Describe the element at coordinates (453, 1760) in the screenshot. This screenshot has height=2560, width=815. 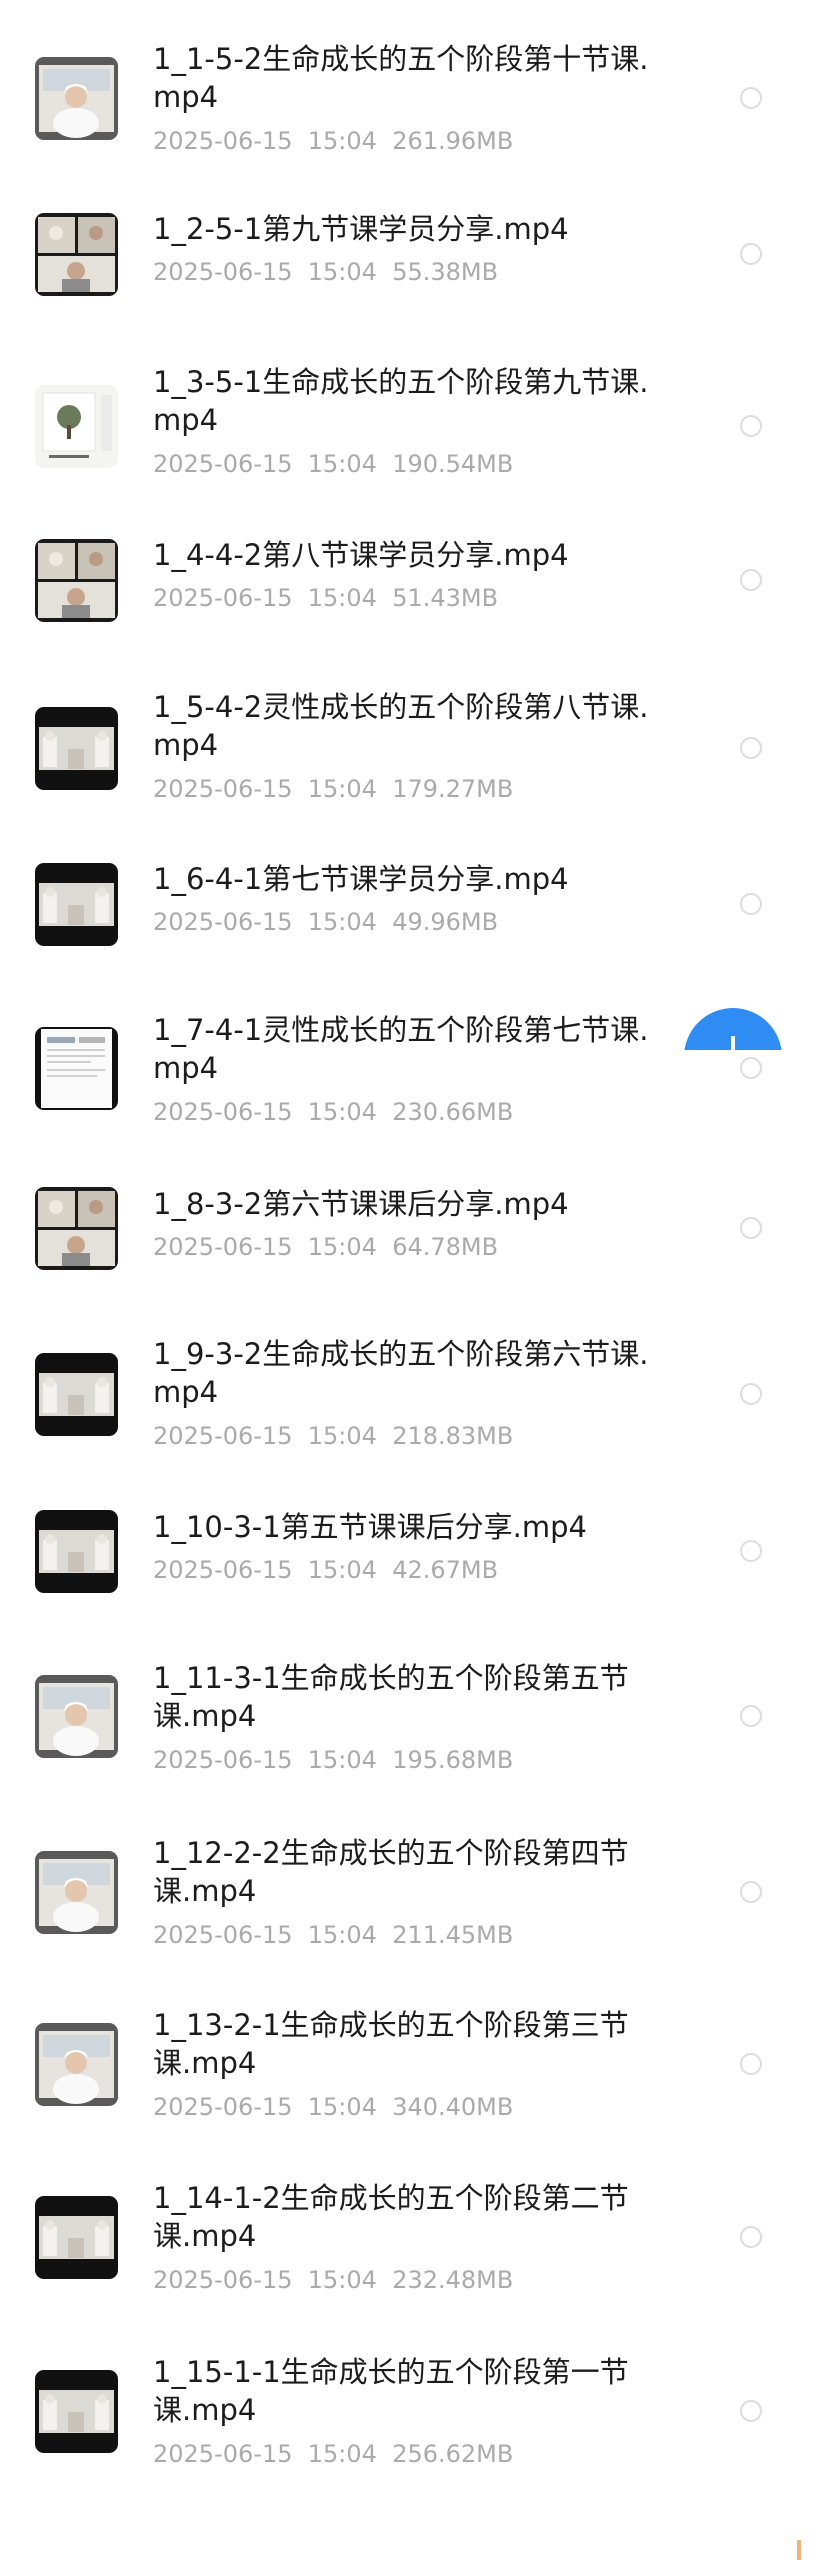
I see `file-size: 195.68MB` at that location.